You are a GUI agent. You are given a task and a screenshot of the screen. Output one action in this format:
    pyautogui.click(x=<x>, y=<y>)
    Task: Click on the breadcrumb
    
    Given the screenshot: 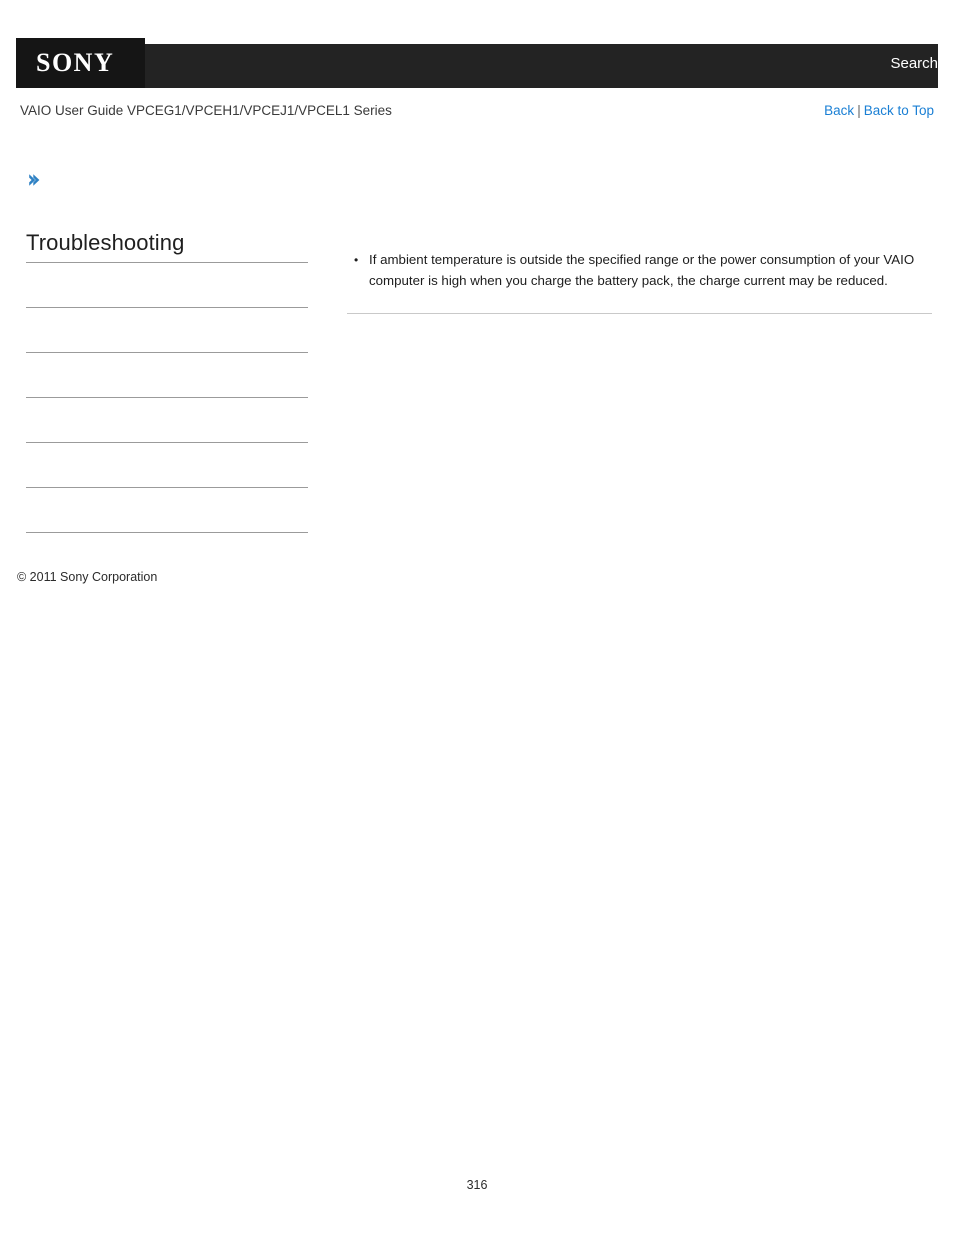 What is the action you would take?
    pyautogui.click(x=476, y=184)
    